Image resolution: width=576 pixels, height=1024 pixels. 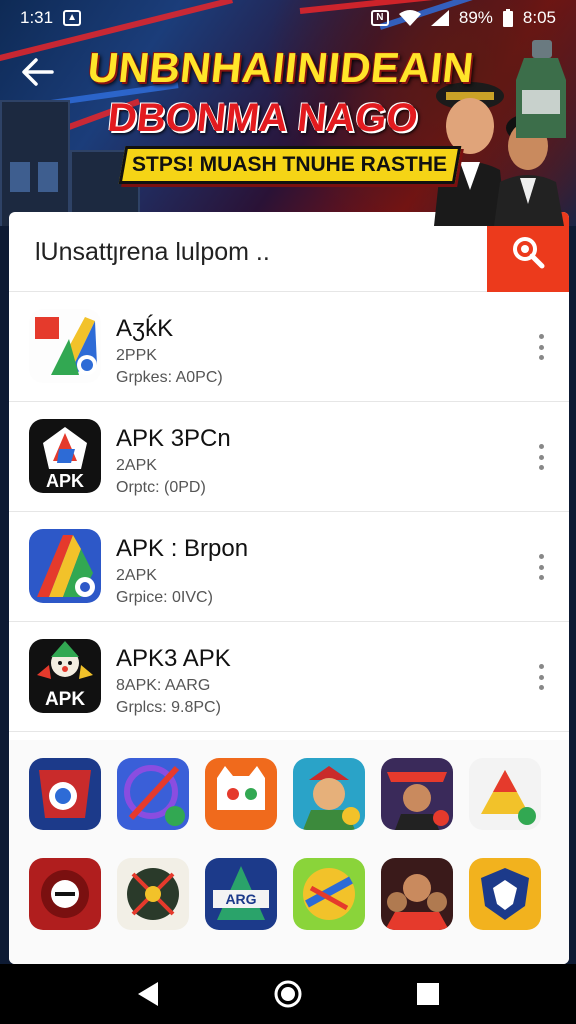 What do you see at coordinates (164, 597) in the screenshot?
I see `app-meta: Grpice: 0IVC)` at bounding box center [164, 597].